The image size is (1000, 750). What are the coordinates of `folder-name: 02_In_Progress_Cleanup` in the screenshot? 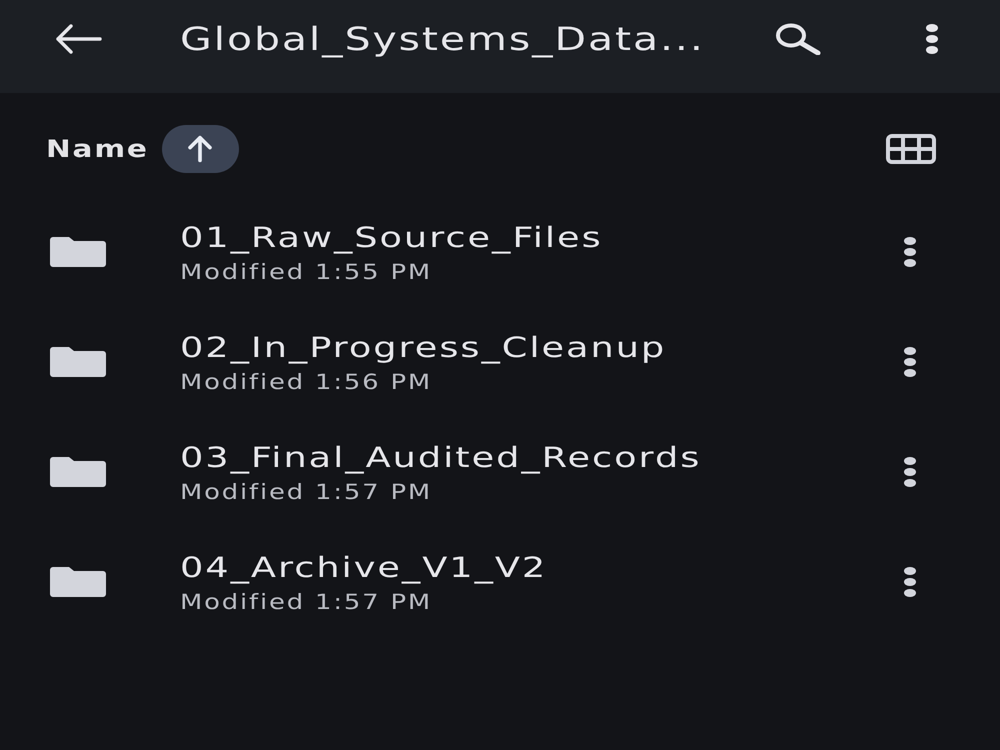 It's located at (423, 347).